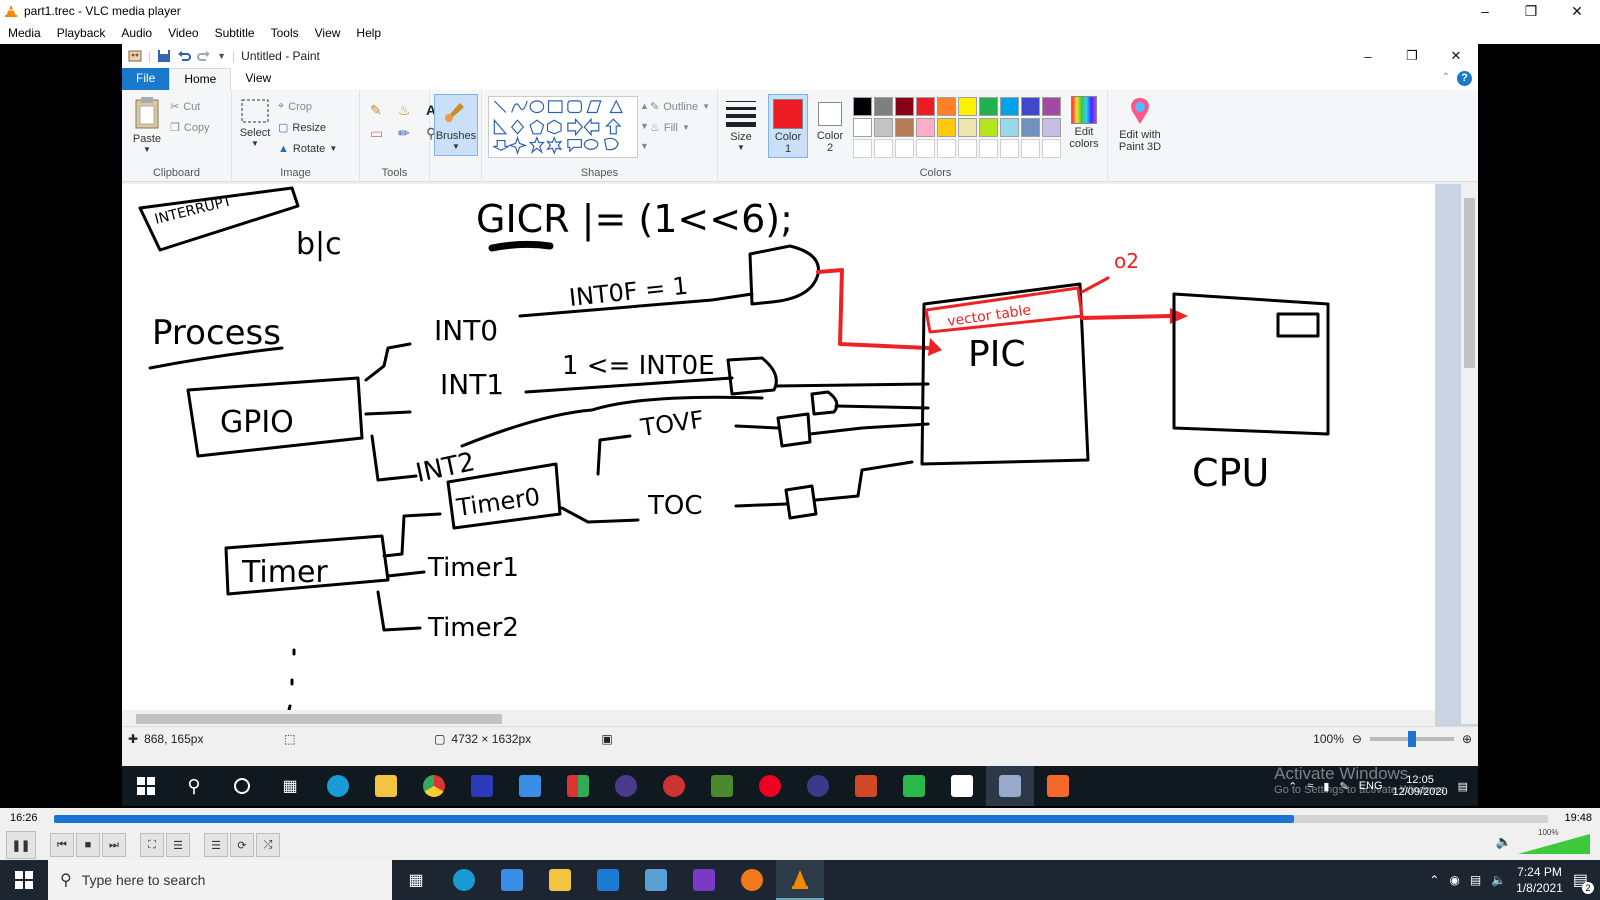  Describe the element at coordinates (290, 786) in the screenshot. I see `task-view-icon: ▦` at that location.